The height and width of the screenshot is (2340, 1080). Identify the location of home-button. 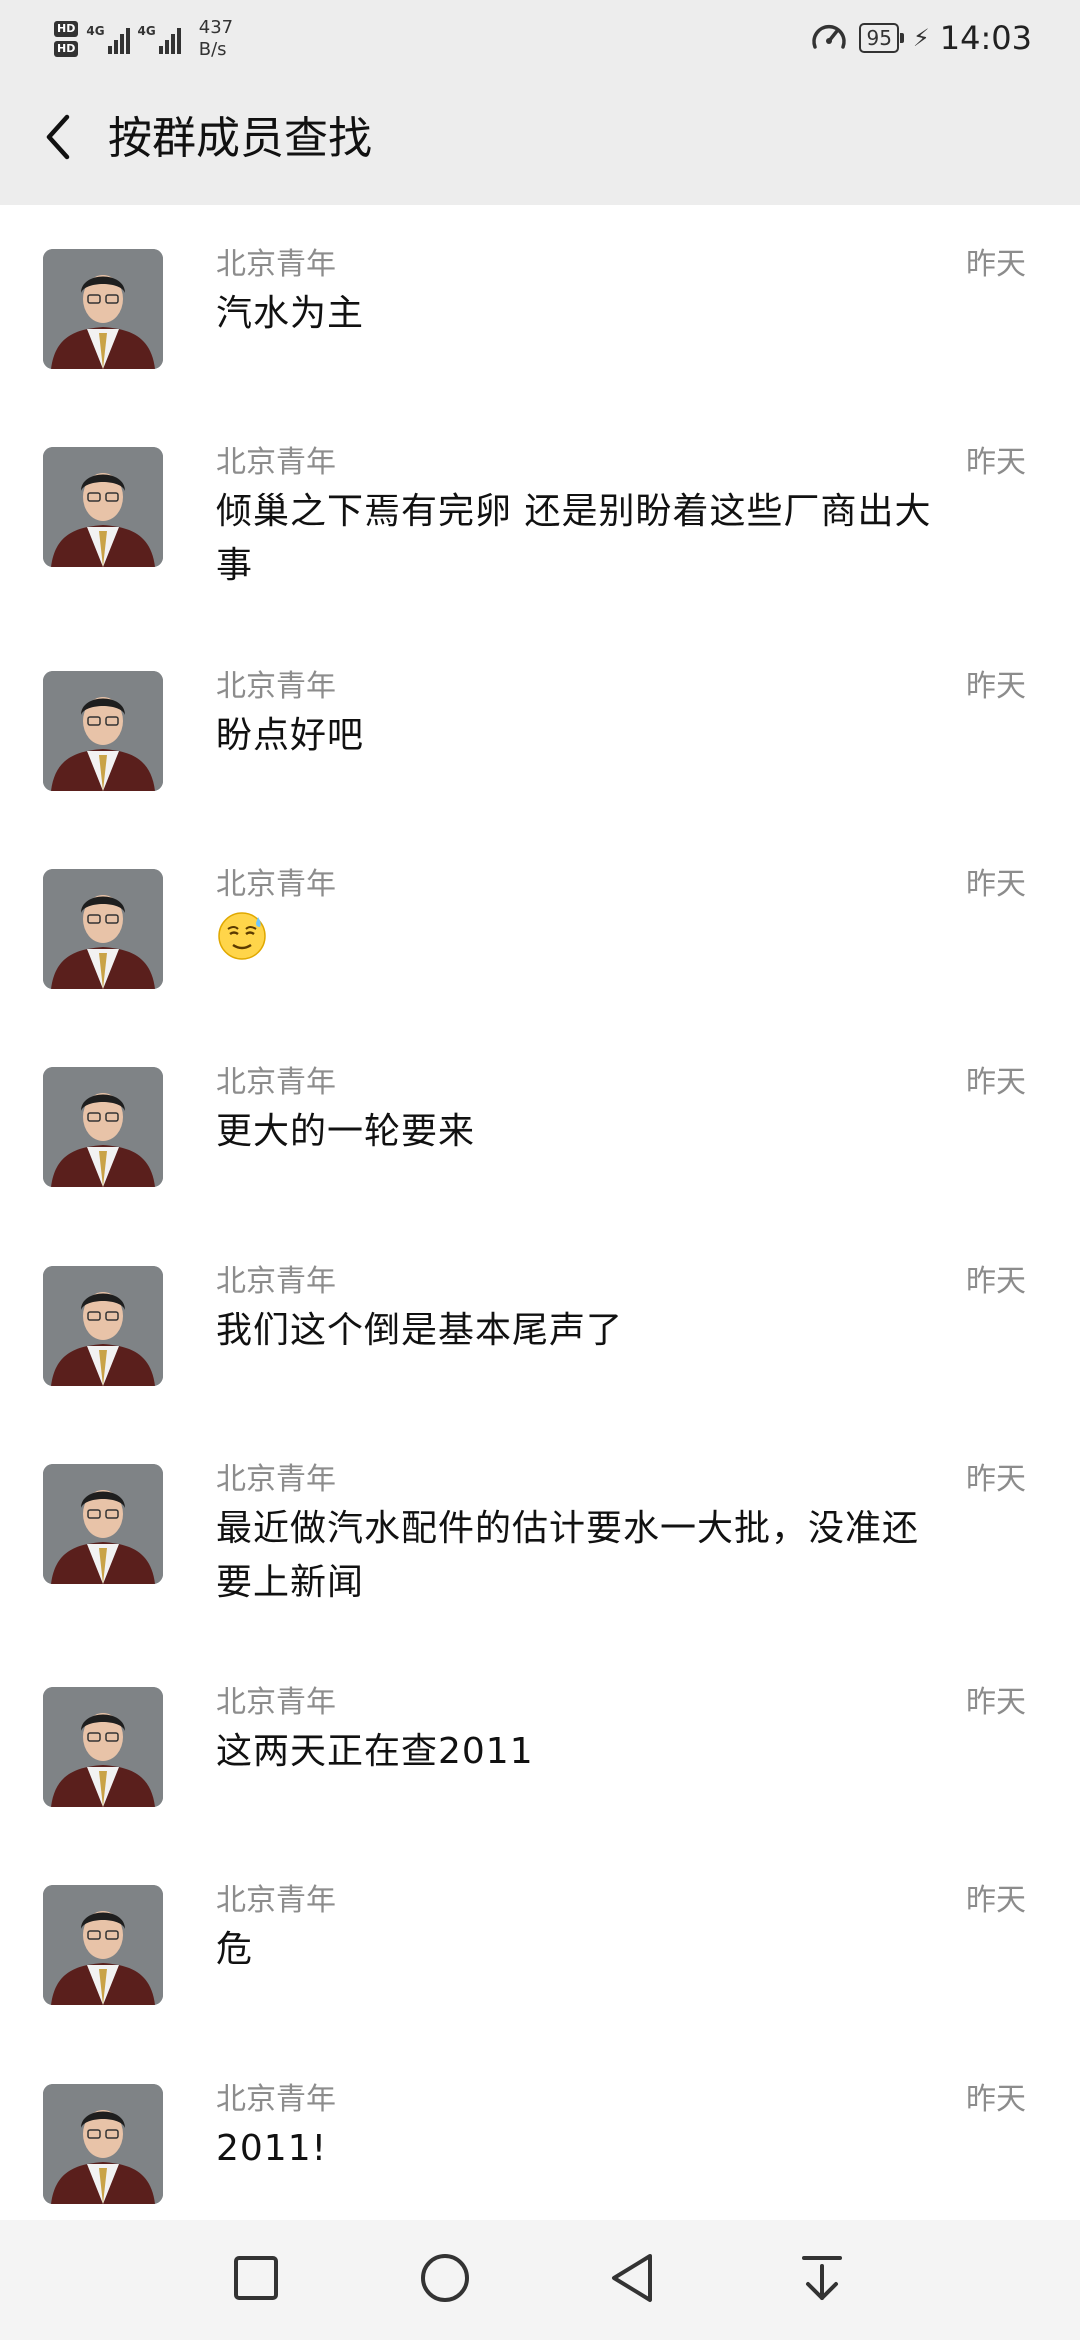
(445, 2280).